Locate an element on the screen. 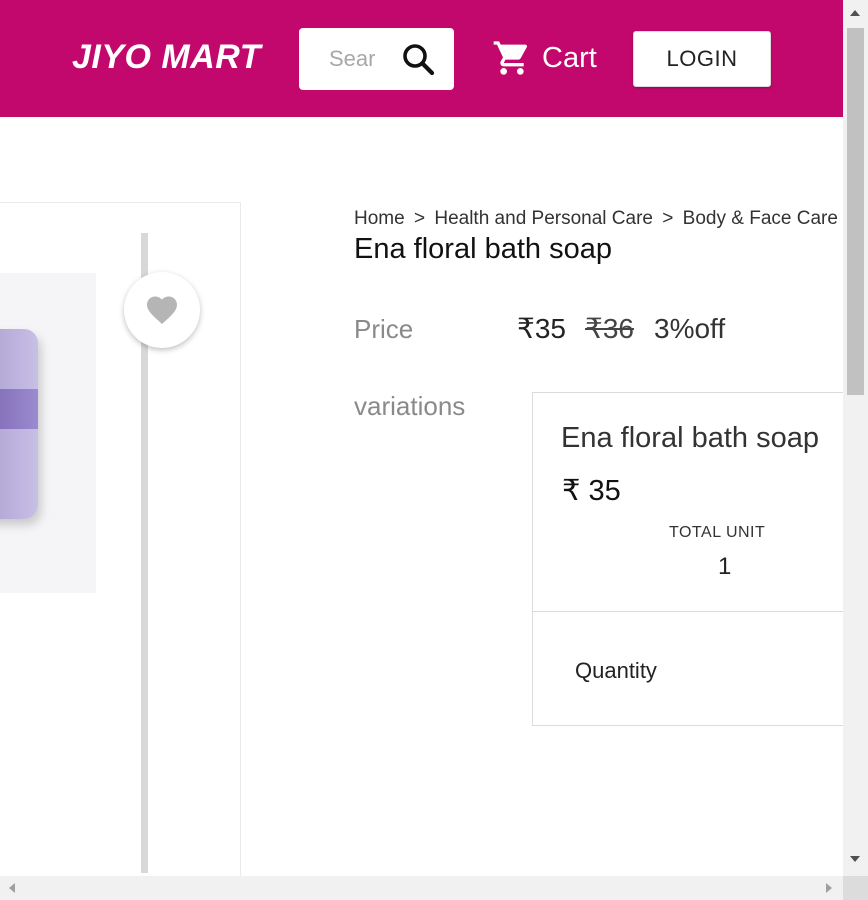  variation-name: Ena floral bath soap is located at coordinates (690, 438).